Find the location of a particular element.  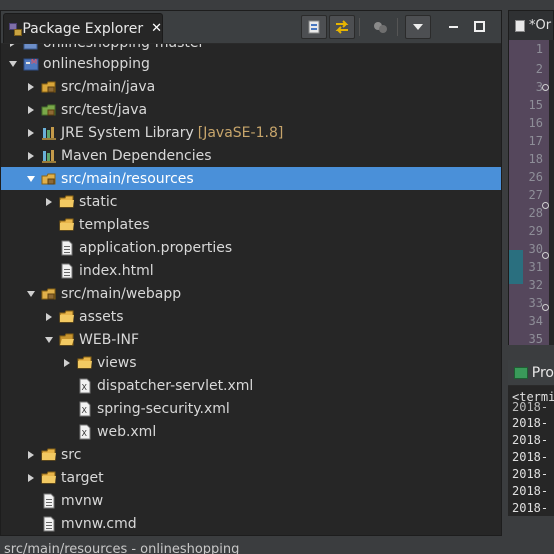

tree-item-label: JRE System Library is located at coordinates (127, 132).